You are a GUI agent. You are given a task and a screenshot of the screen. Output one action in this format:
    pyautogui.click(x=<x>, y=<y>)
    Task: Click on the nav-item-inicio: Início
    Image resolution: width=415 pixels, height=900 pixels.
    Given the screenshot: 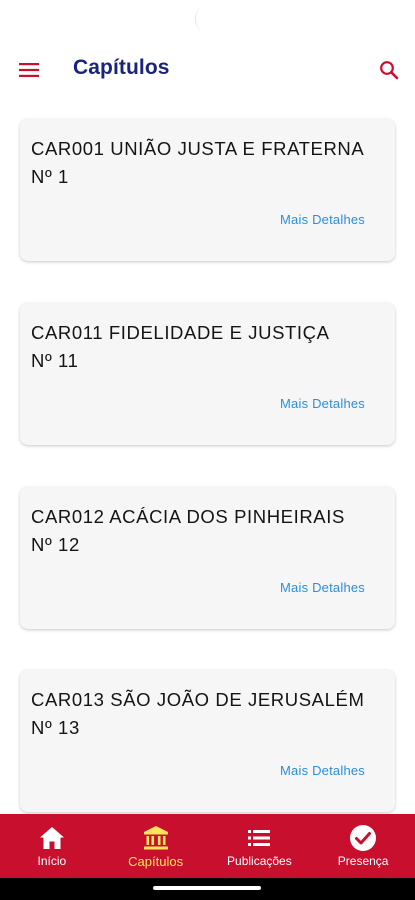 What is the action you would take?
    pyautogui.click(x=52, y=846)
    